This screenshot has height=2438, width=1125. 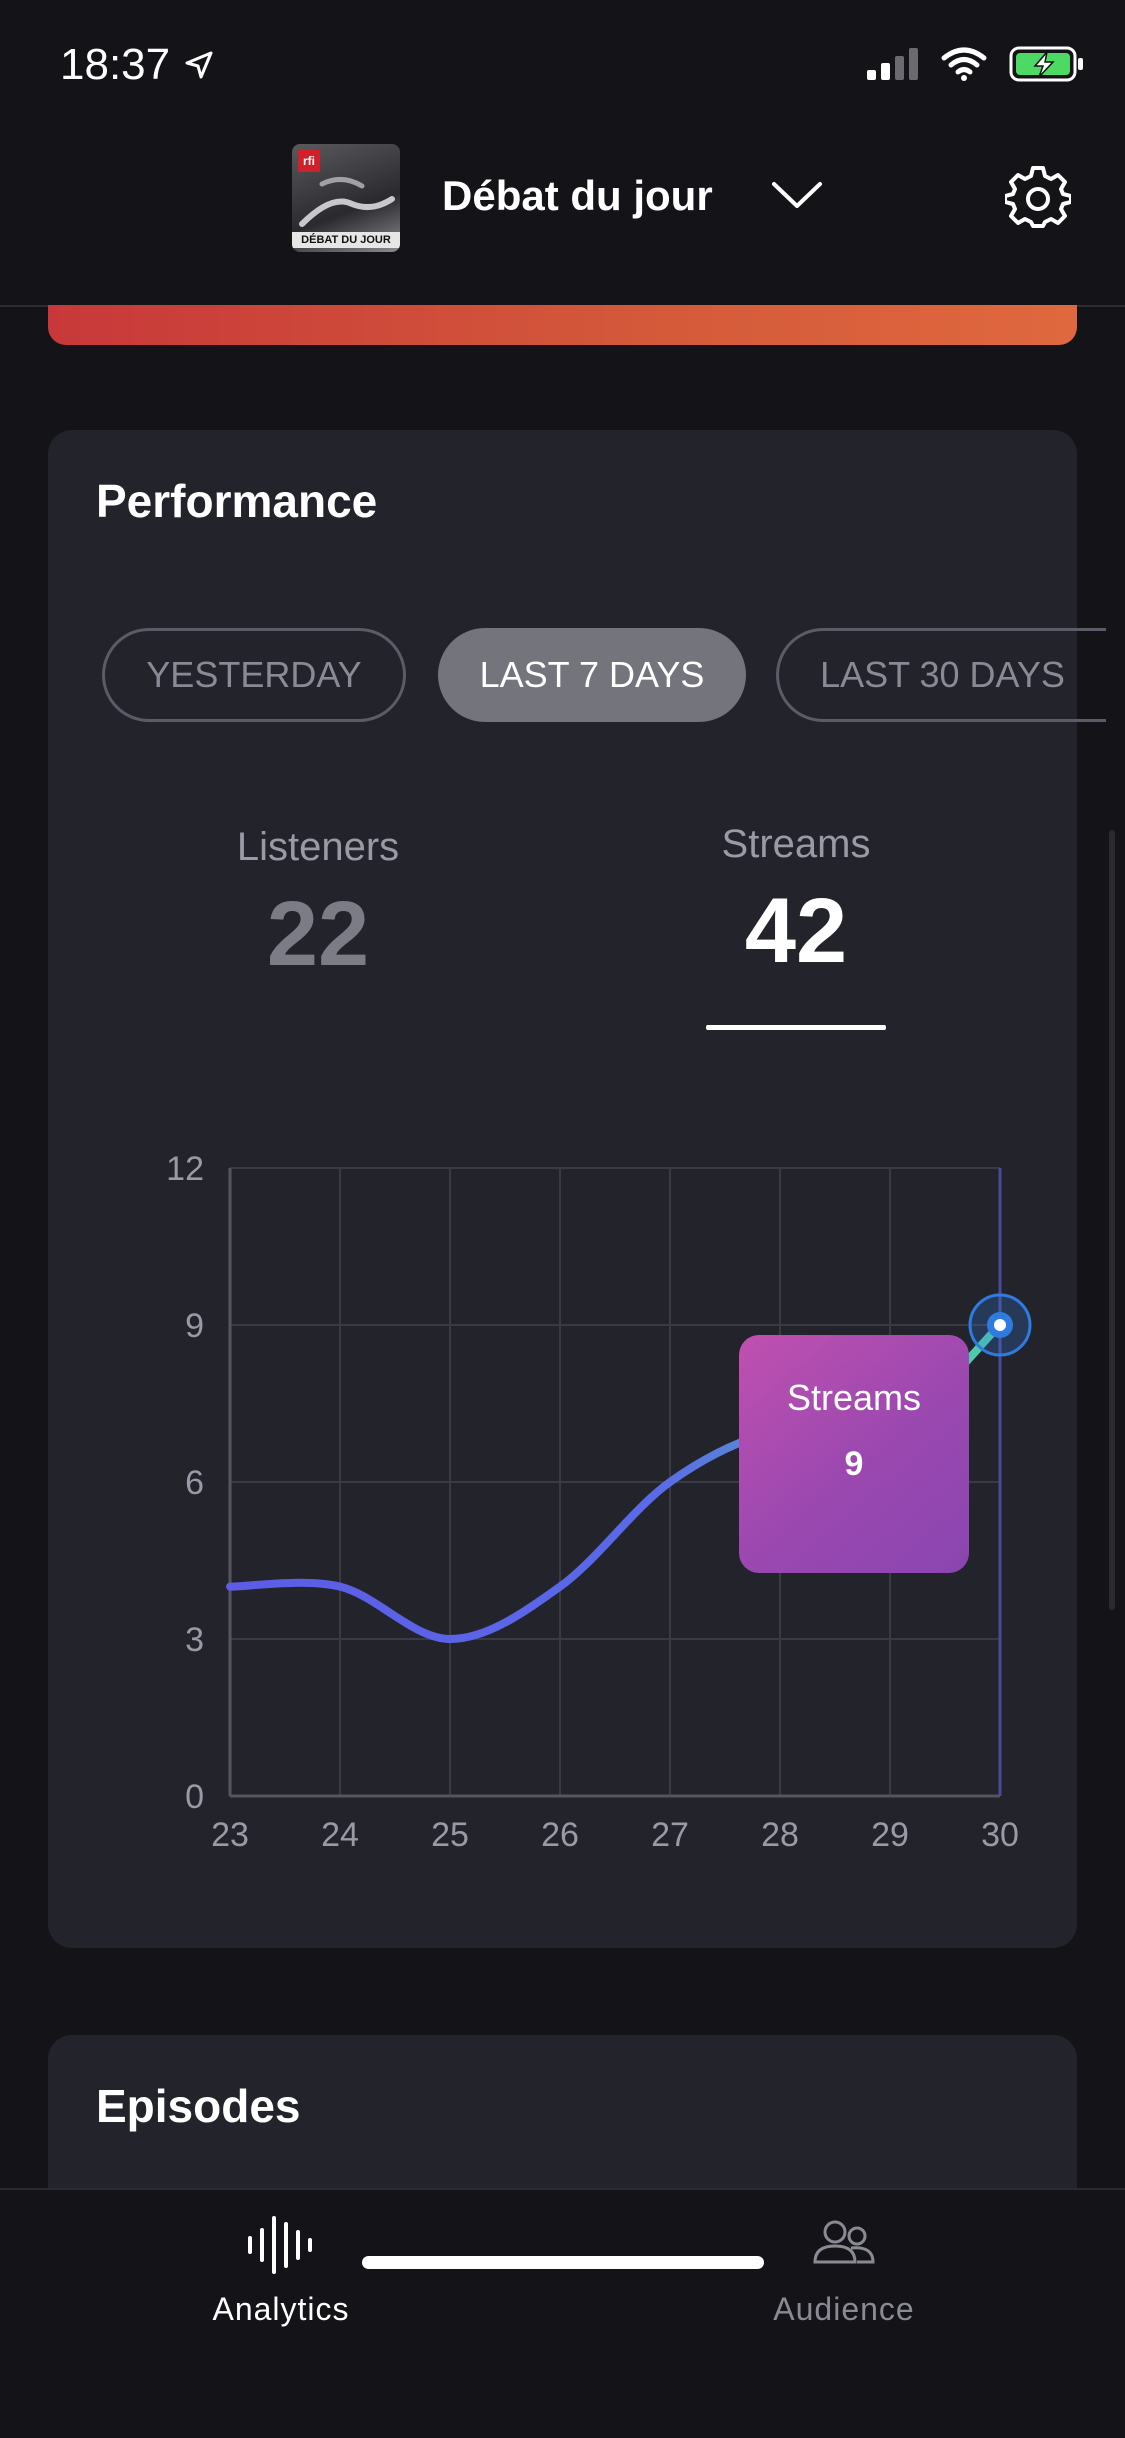 I want to click on status-bar: 18:37, so click(x=562, y=70).